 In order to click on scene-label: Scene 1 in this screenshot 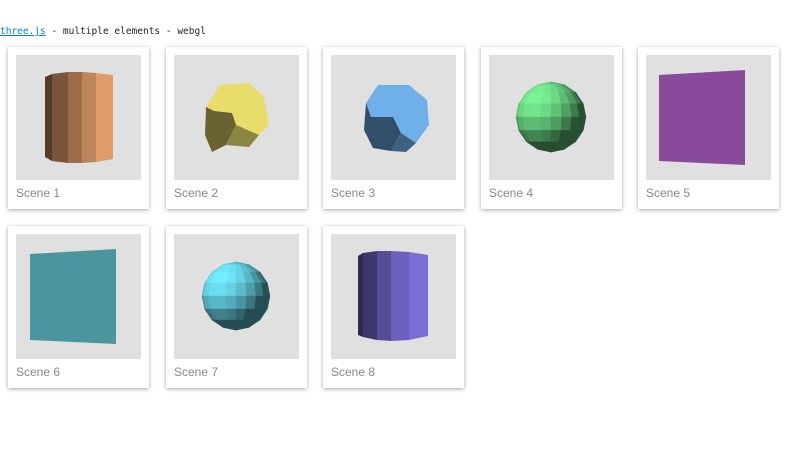, I will do `click(38, 193)`.